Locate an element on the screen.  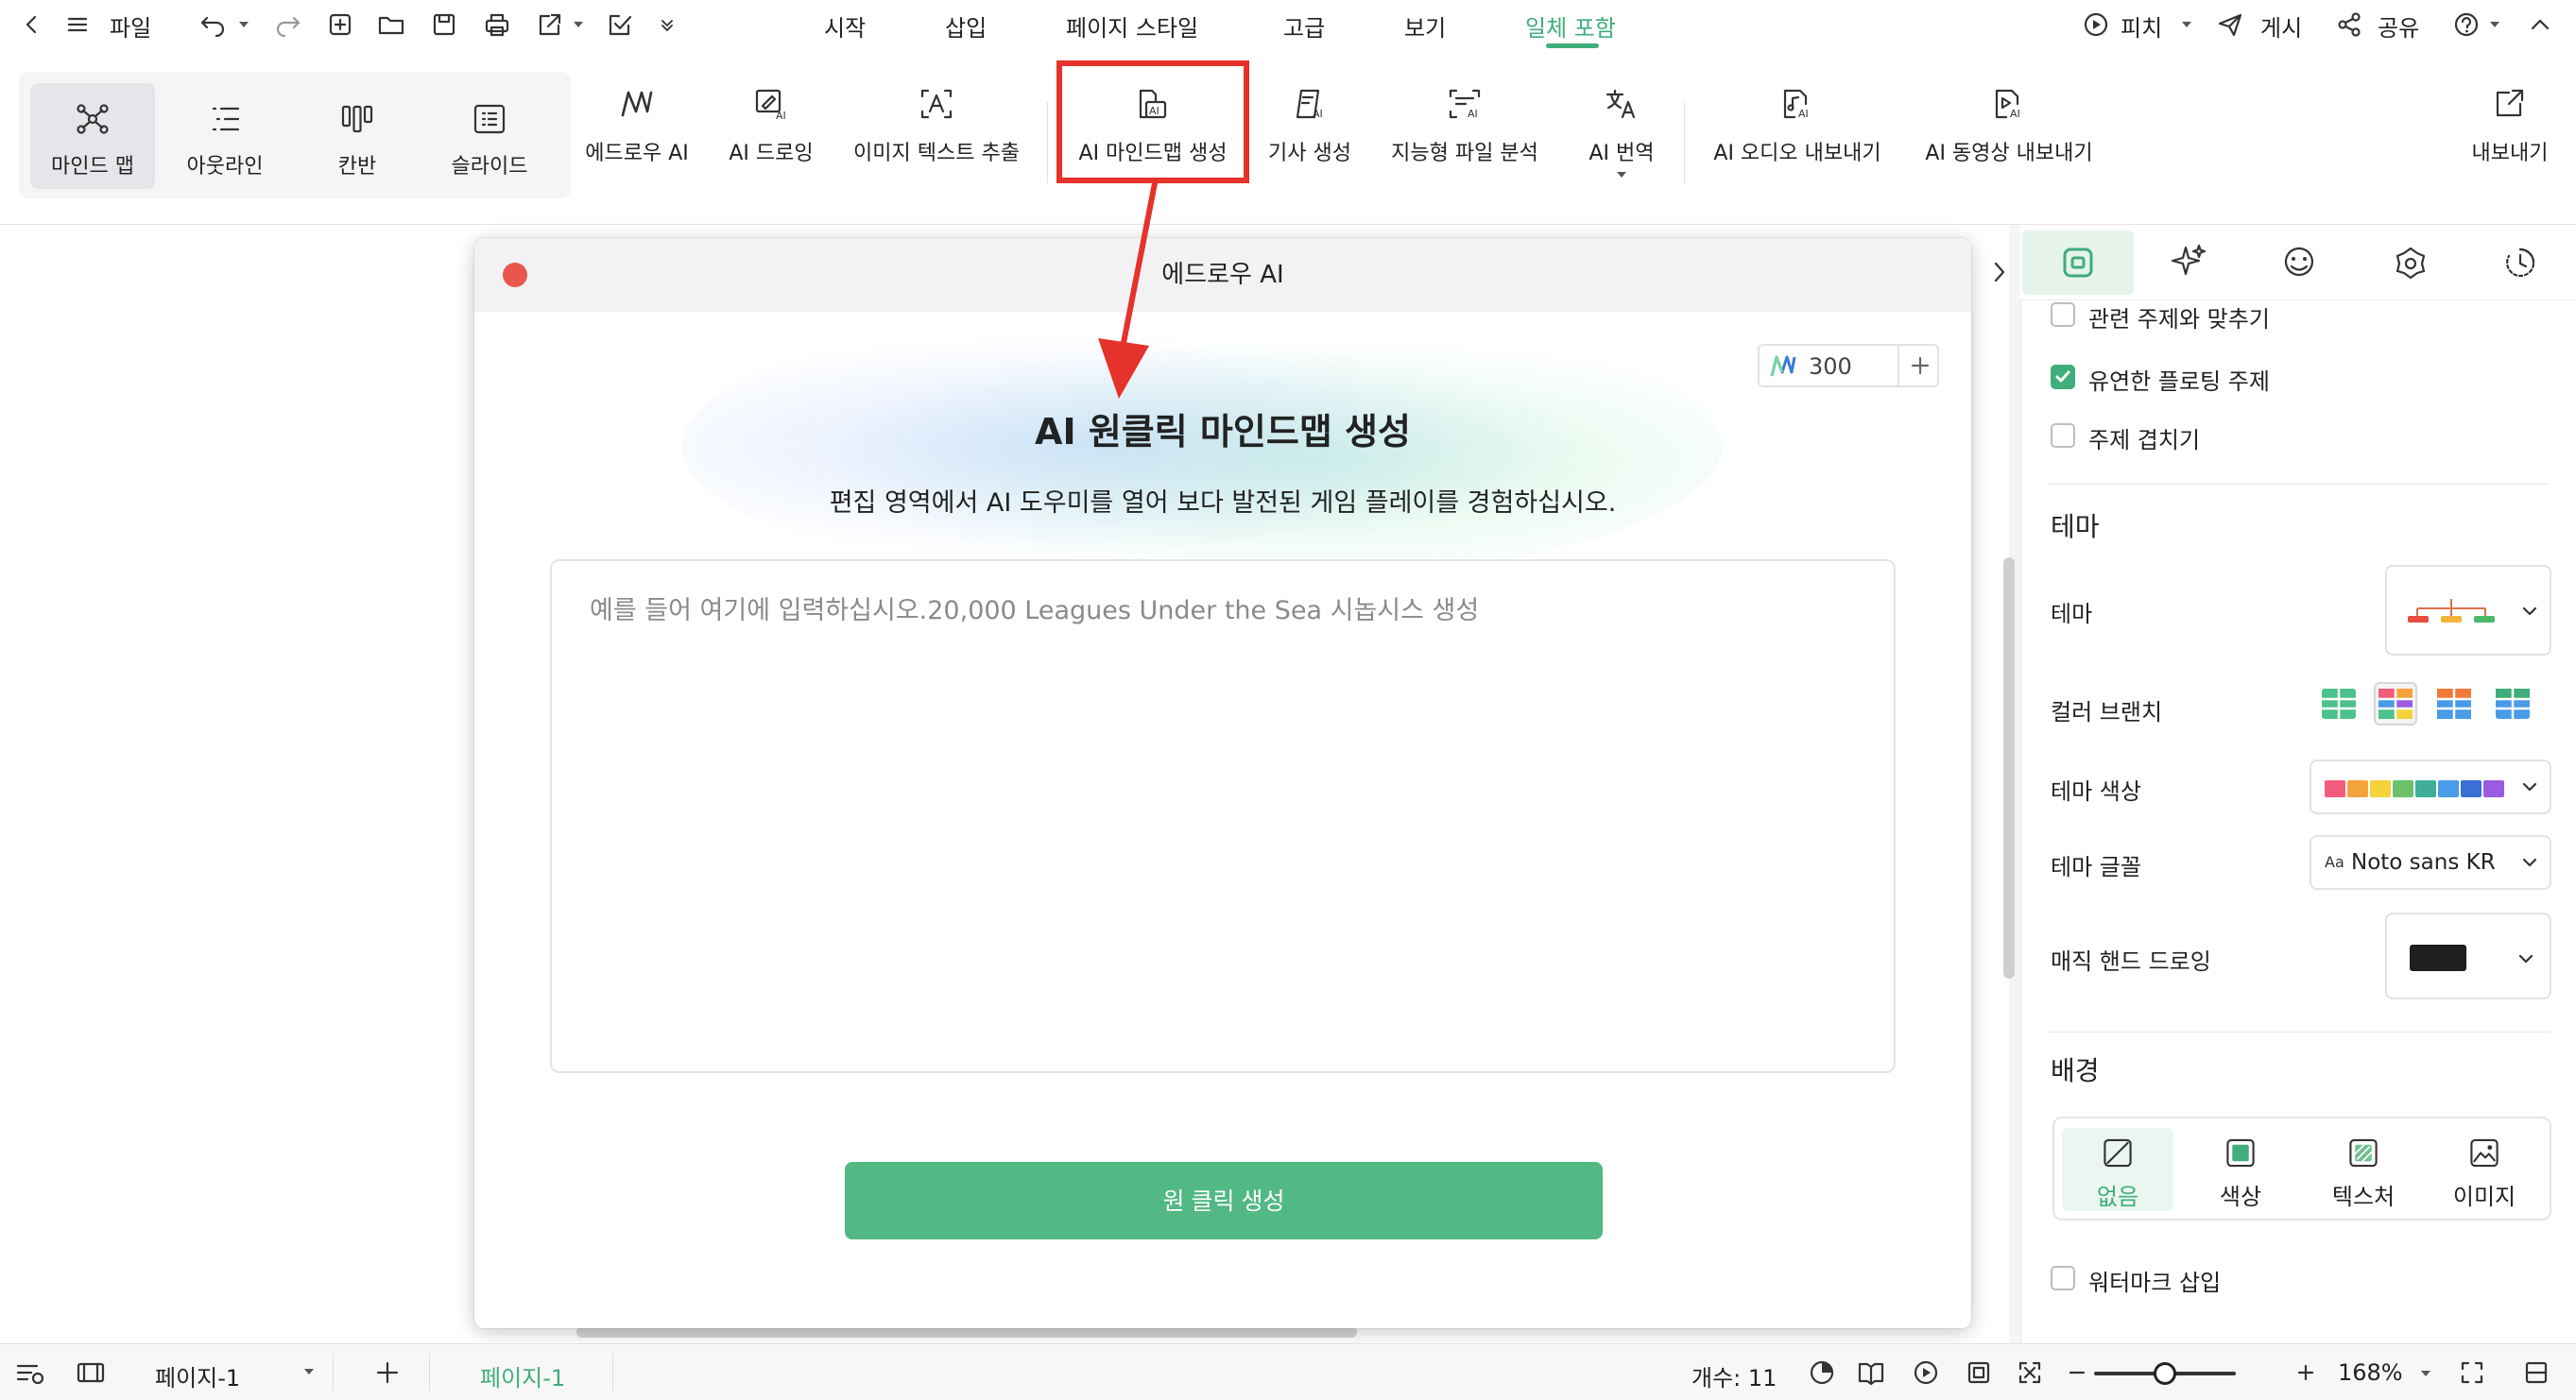
back-icon is located at coordinates (32, 25).